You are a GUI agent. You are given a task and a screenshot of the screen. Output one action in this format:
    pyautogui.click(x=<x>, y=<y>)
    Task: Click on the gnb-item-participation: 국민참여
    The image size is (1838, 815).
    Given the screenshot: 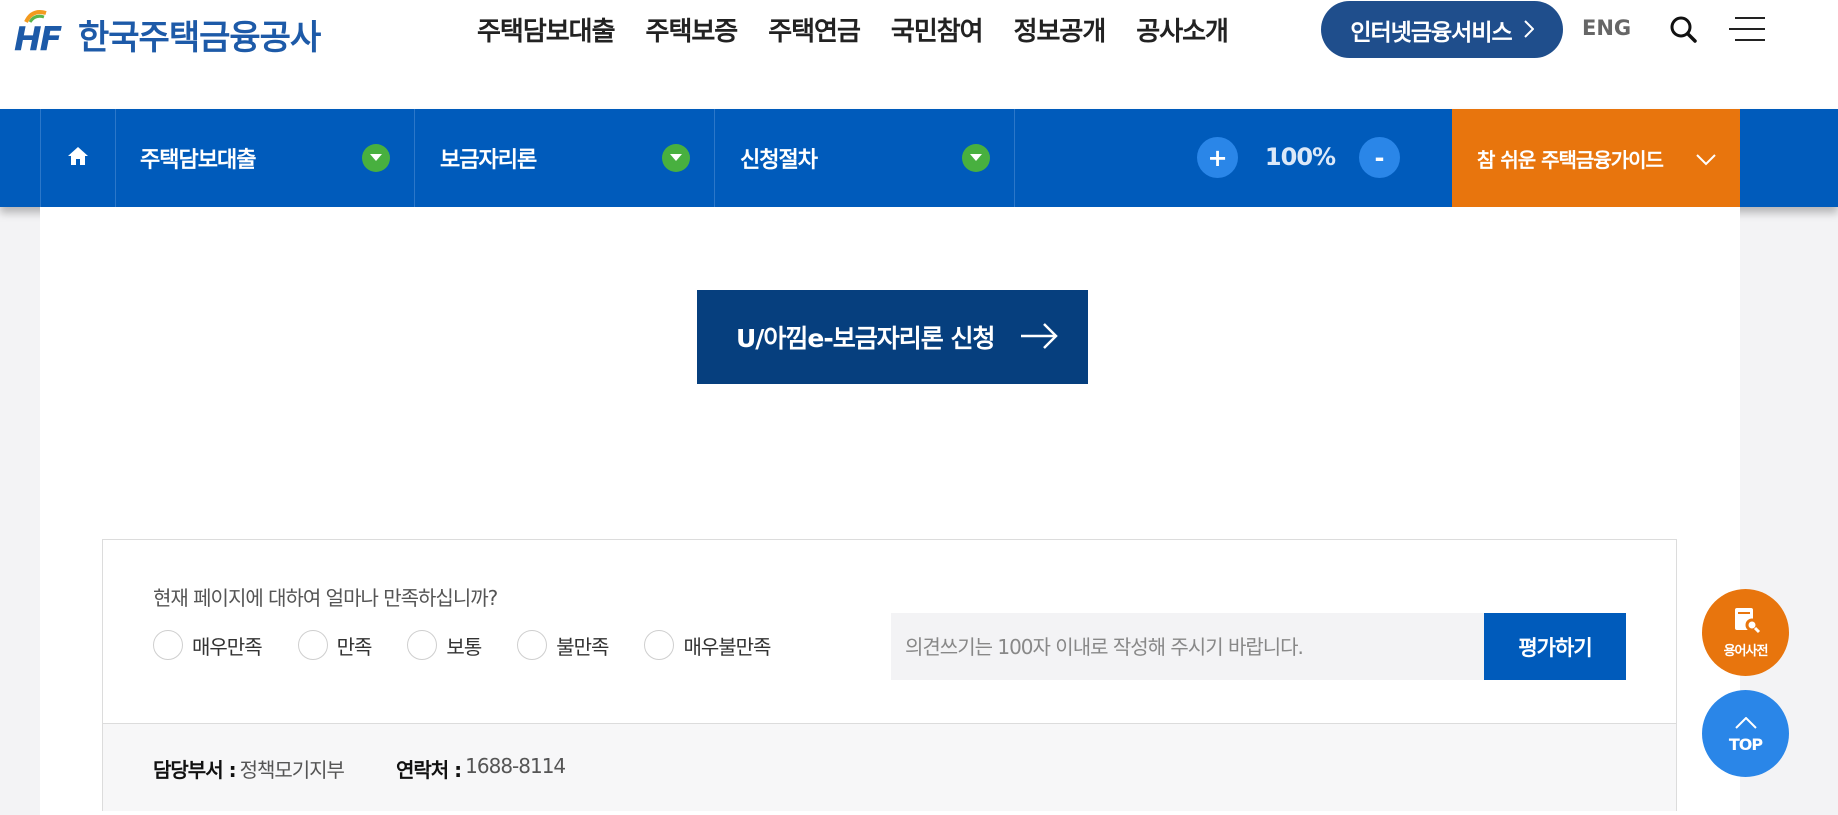 What is the action you would take?
    pyautogui.click(x=937, y=32)
    